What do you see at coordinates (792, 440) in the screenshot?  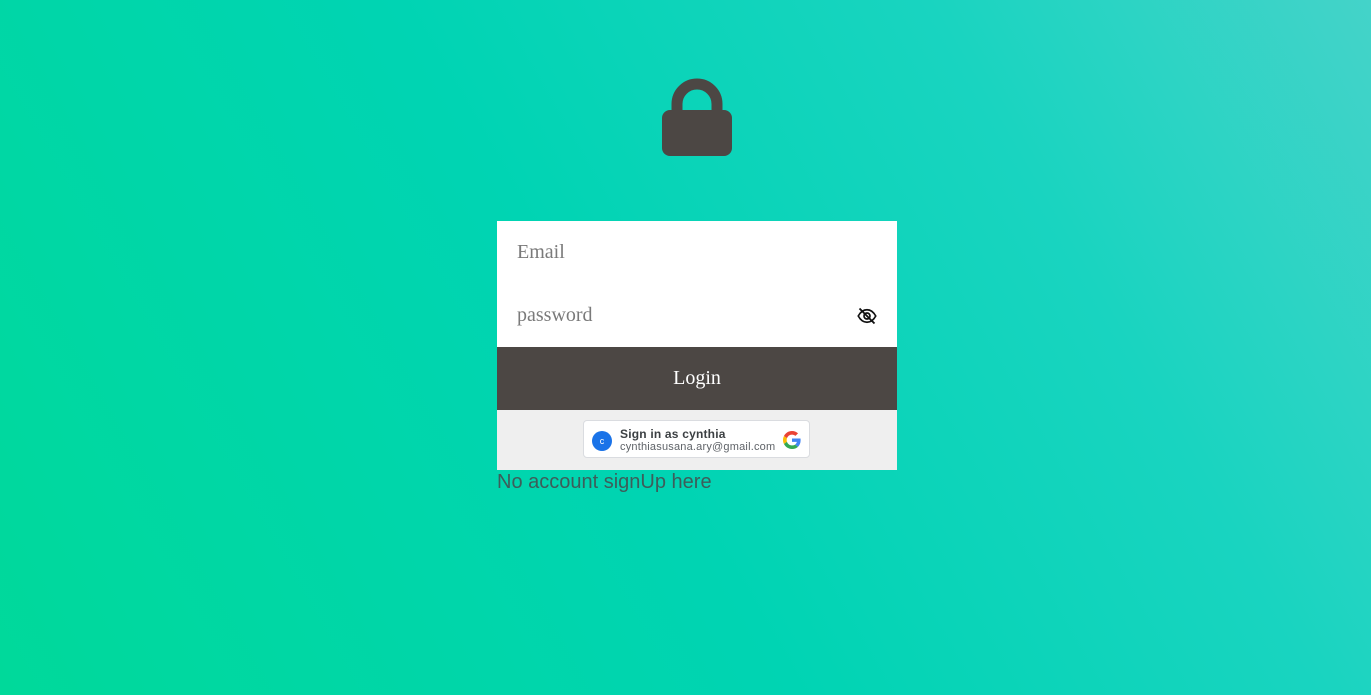 I see `google-logo-icon` at bounding box center [792, 440].